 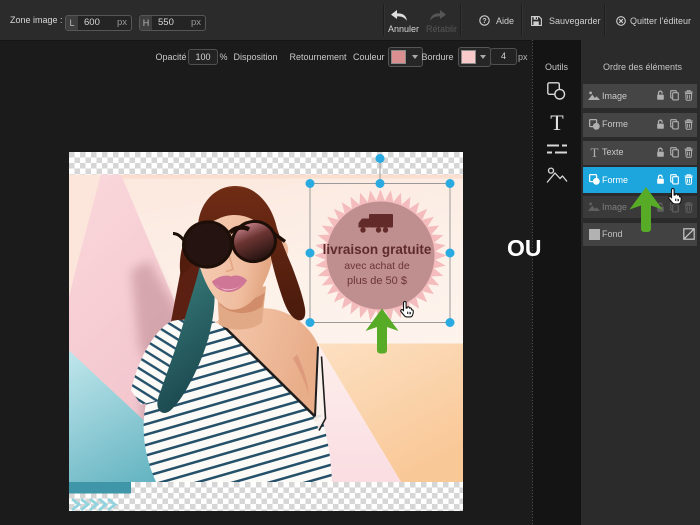 I want to click on svg-text: plus de 50 $, so click(x=377, y=281).